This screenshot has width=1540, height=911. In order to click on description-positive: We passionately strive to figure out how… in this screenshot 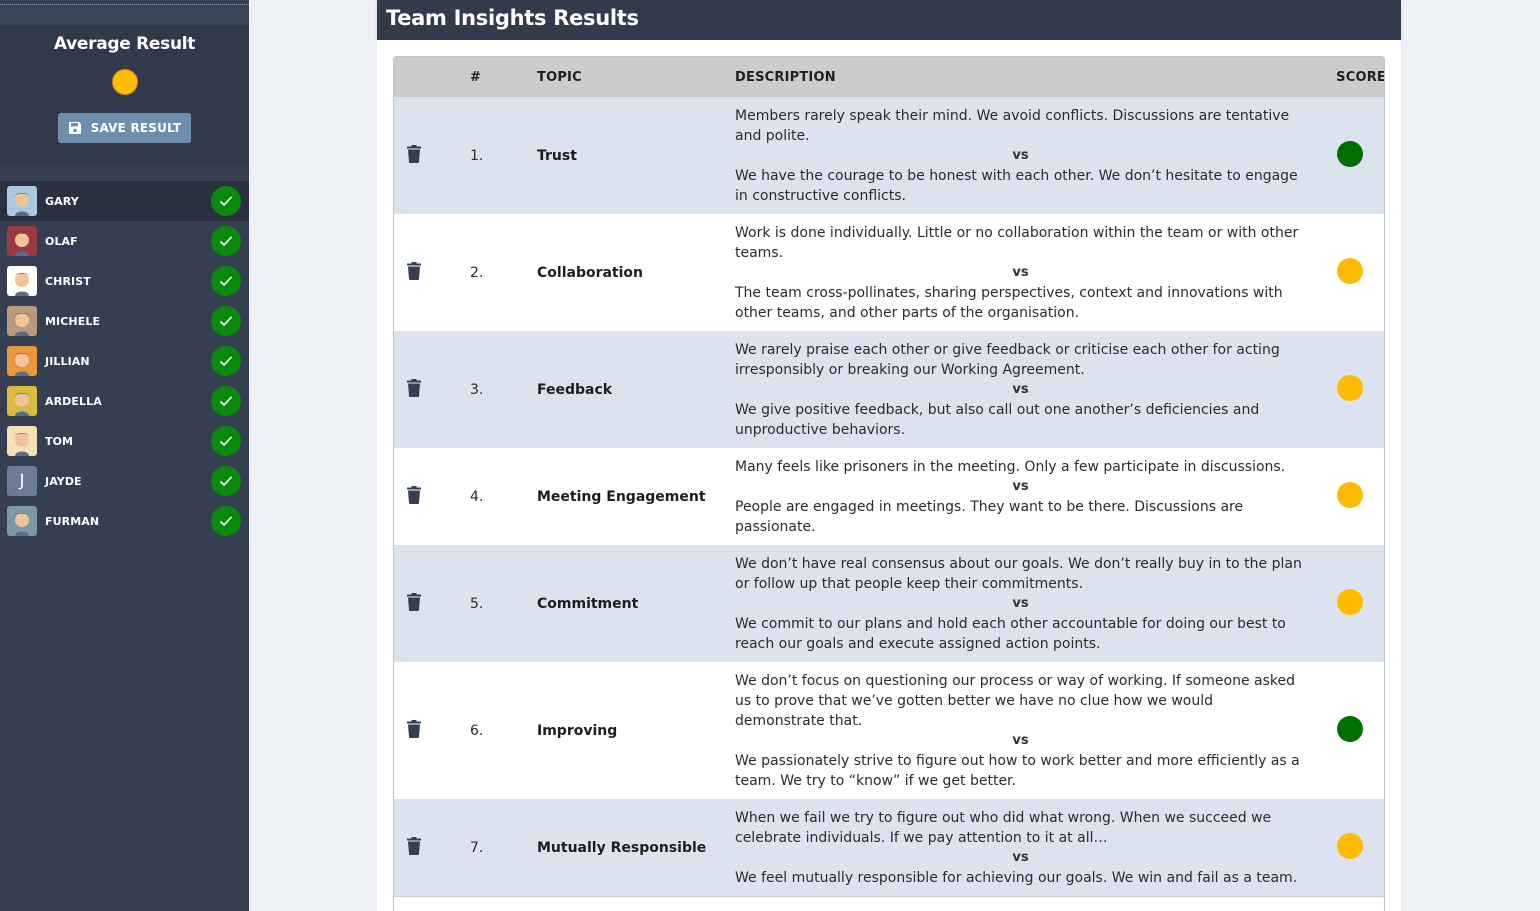, I will do `click(1017, 771)`.